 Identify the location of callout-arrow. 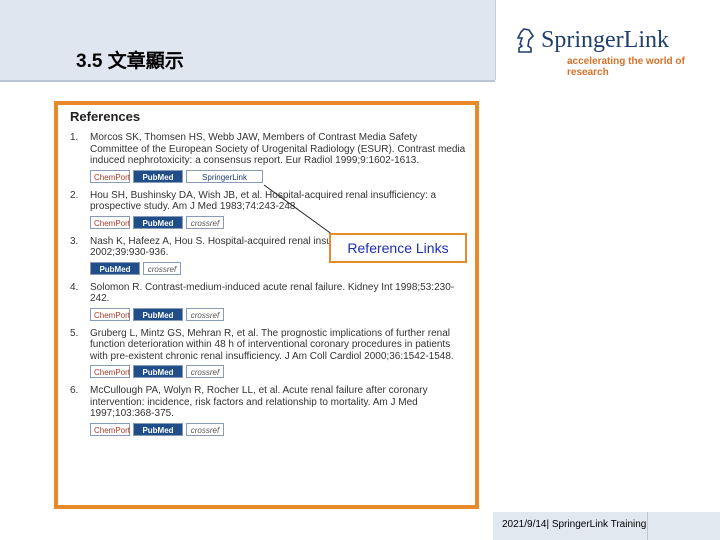
(302, 212).